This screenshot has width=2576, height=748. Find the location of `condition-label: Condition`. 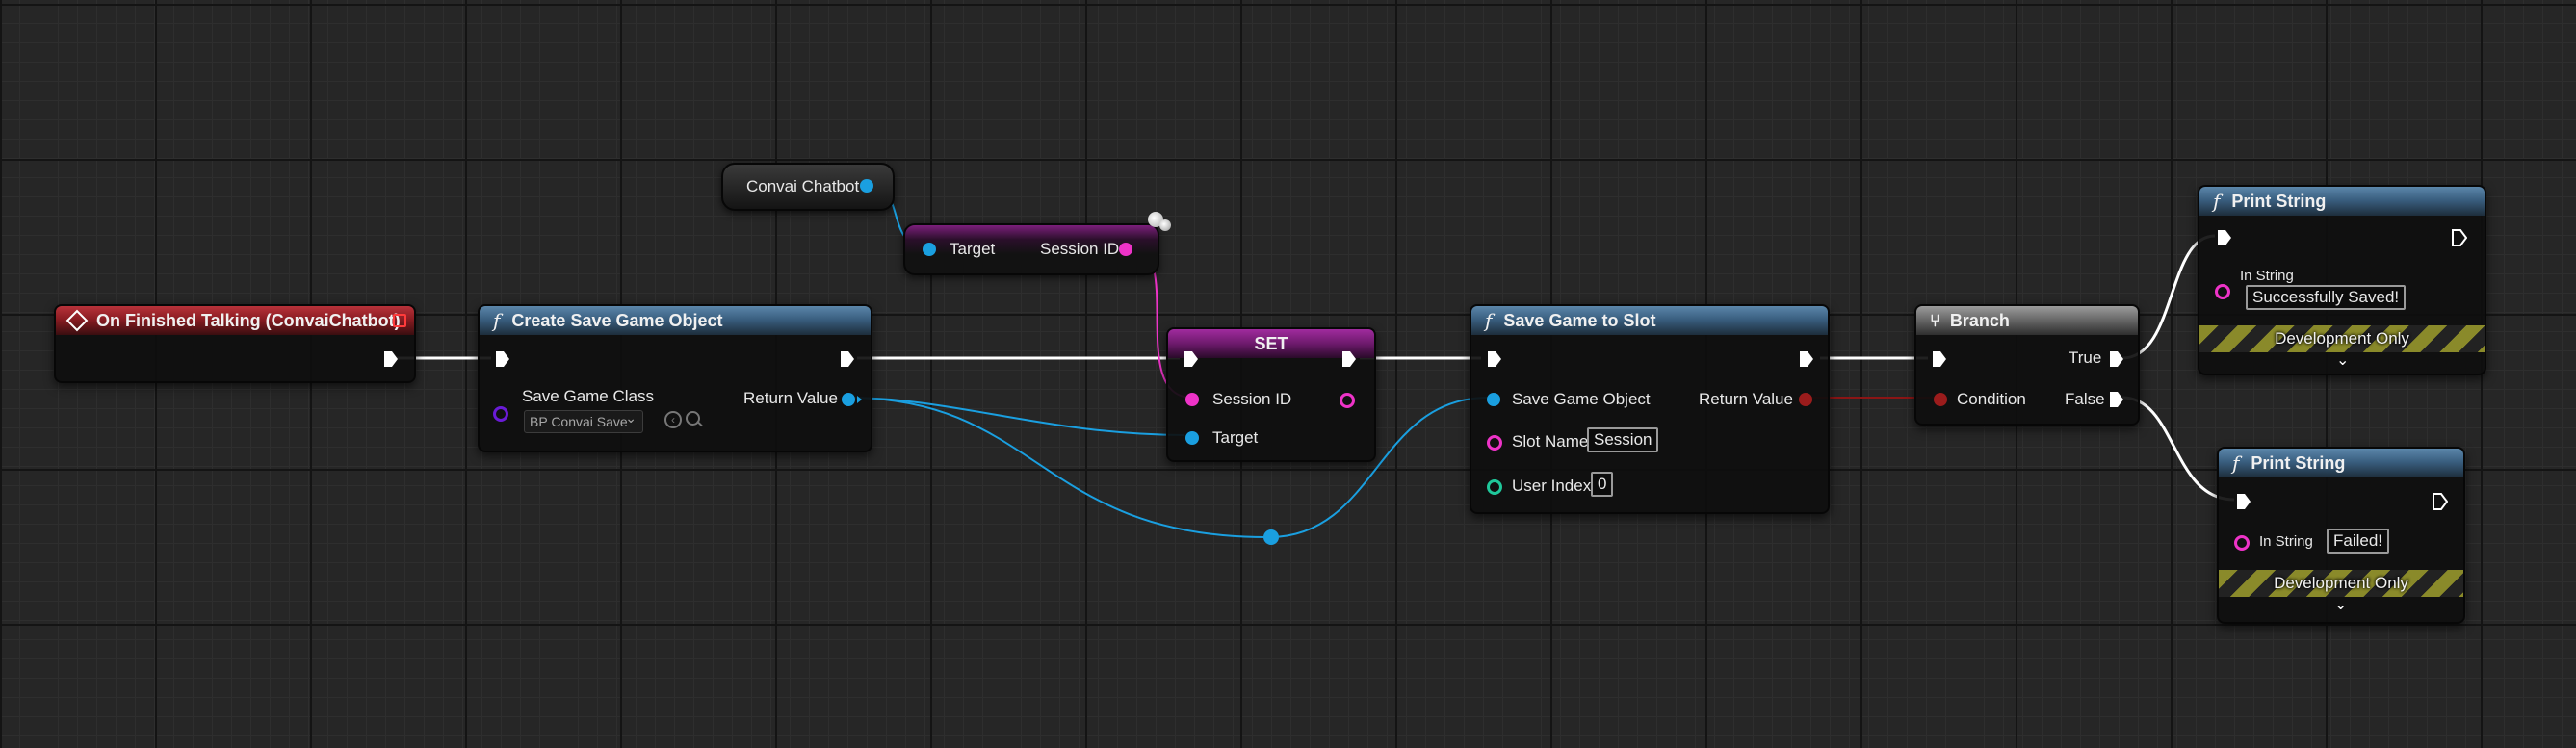

condition-label: Condition is located at coordinates (1991, 399).